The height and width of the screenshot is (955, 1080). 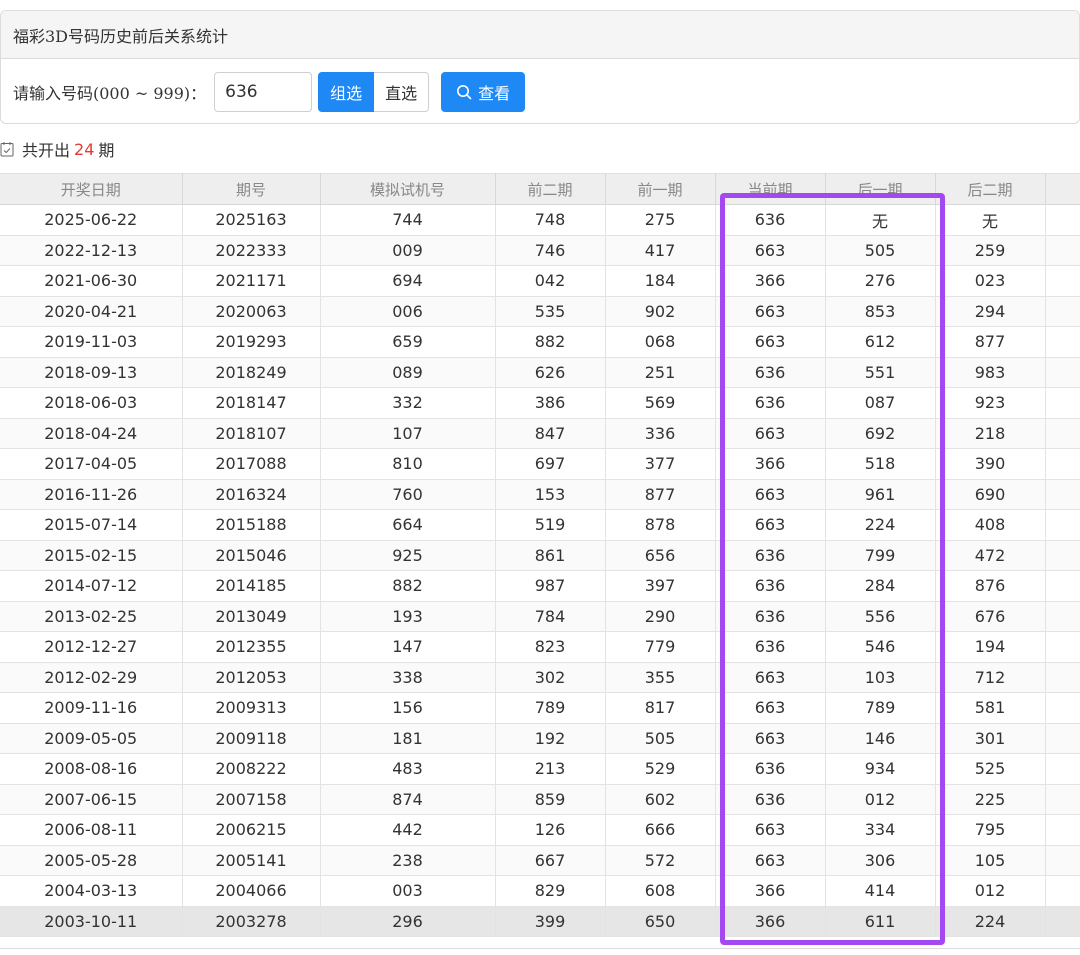 What do you see at coordinates (540, 830) in the screenshot?
I see `table-row: 2006-08-11 2006215 442 126 666 663 334 795` at bounding box center [540, 830].